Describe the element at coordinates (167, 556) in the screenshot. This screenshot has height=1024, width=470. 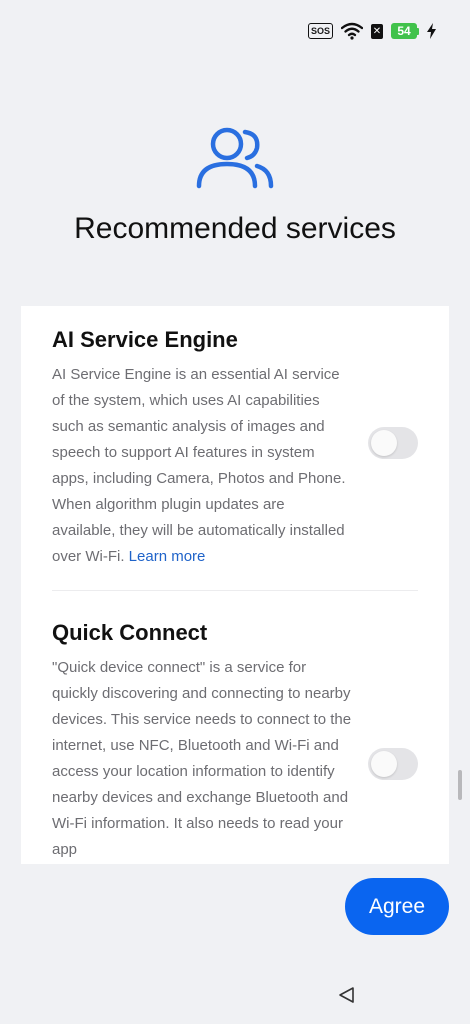
I see `learn-more-link: Learn more` at that location.